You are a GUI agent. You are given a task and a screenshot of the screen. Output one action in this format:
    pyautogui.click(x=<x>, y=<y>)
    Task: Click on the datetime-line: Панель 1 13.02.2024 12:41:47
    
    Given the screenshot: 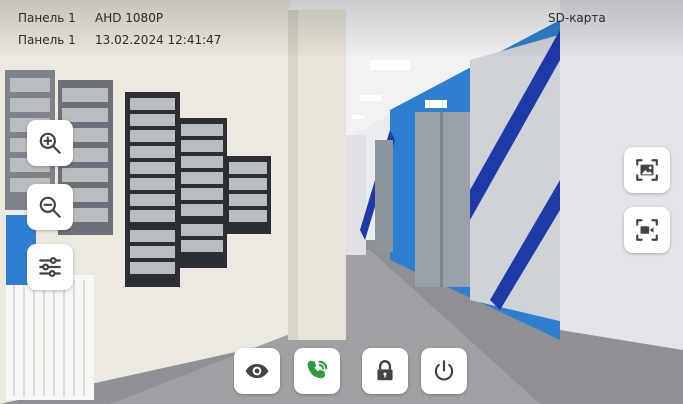 What is the action you would take?
    pyautogui.click(x=119, y=40)
    